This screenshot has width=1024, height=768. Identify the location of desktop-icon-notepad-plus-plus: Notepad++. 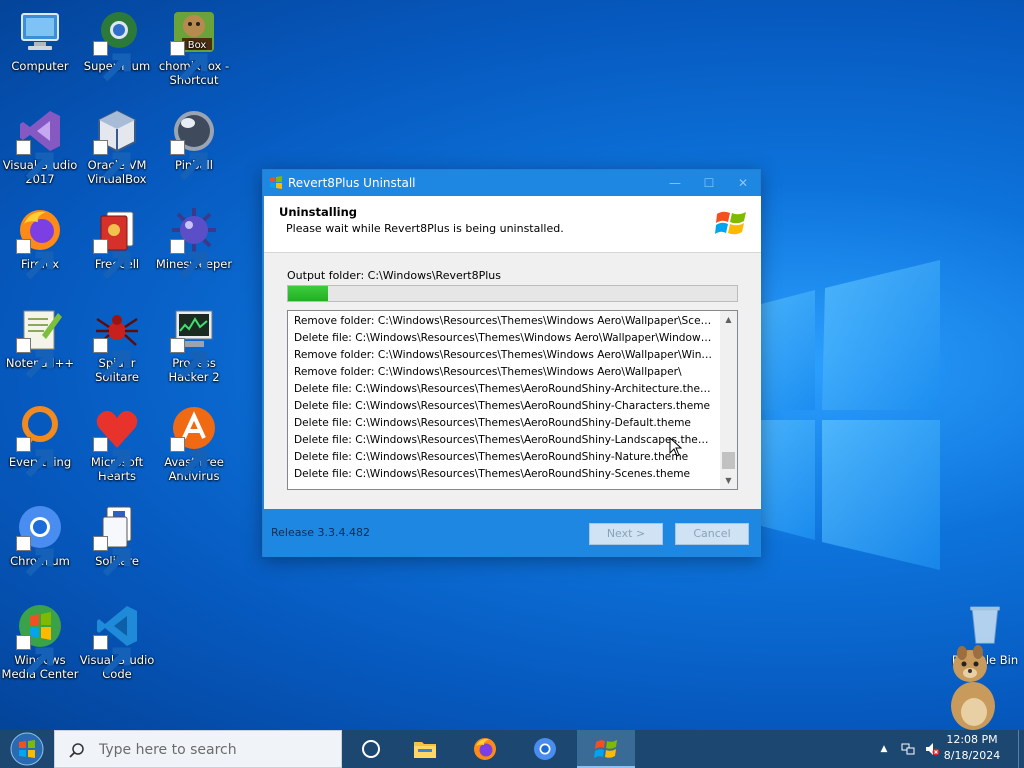
(40, 342).